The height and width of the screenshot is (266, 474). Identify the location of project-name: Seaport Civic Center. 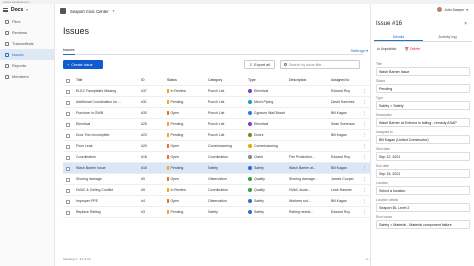
(89, 11).